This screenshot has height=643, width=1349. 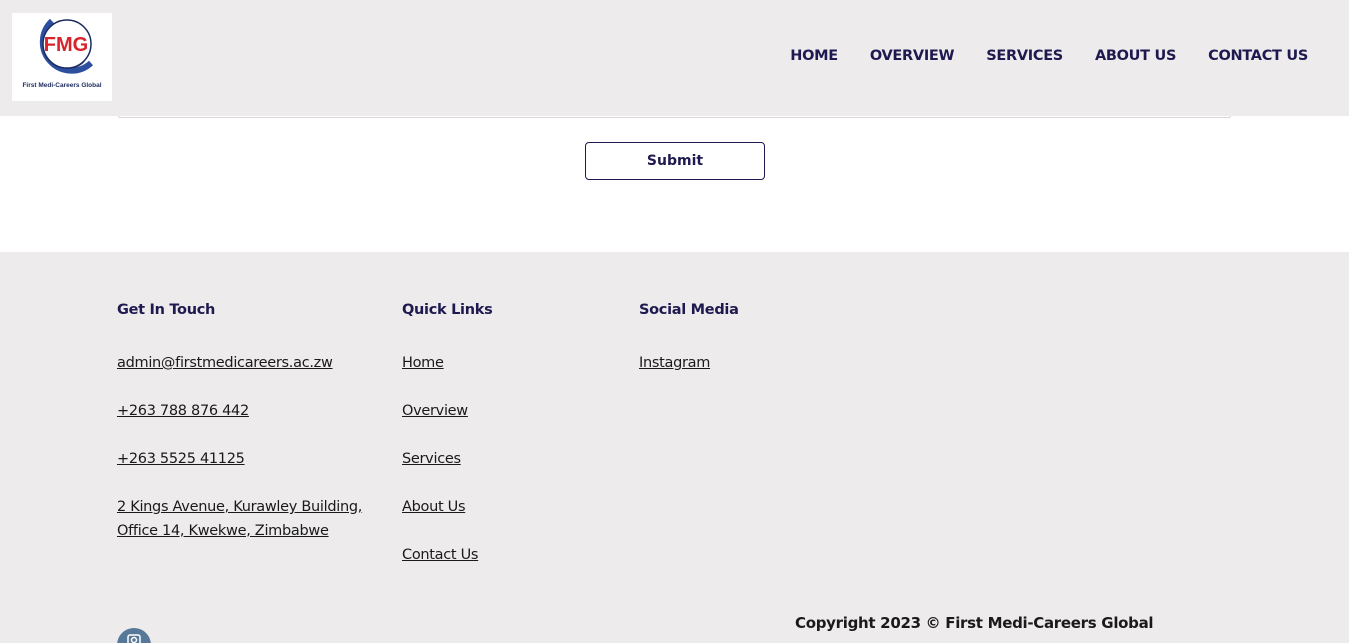 I want to click on nav-overview: OVERVIEW, so click(x=912, y=56).